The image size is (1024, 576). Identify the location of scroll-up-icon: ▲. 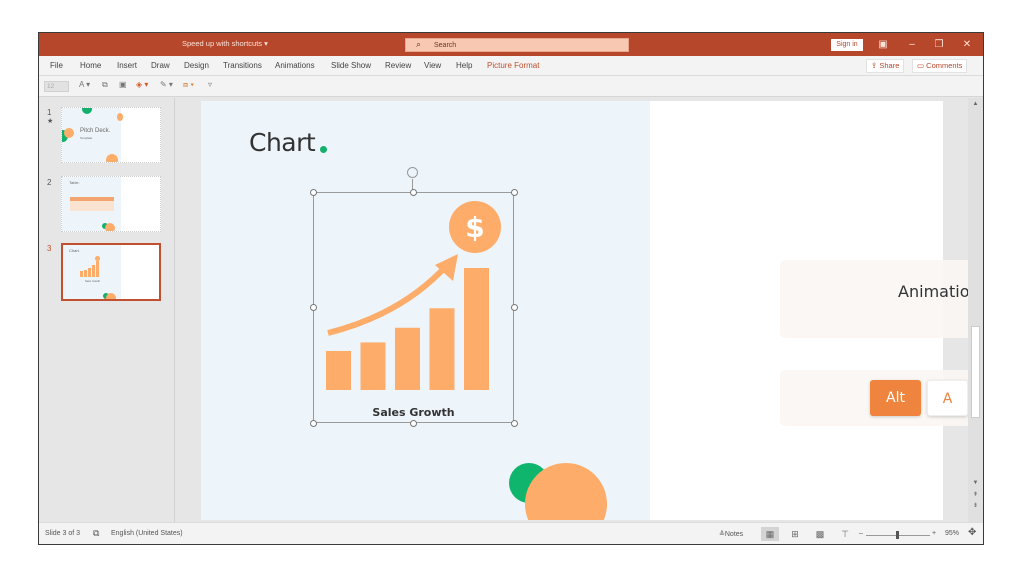
(975, 104).